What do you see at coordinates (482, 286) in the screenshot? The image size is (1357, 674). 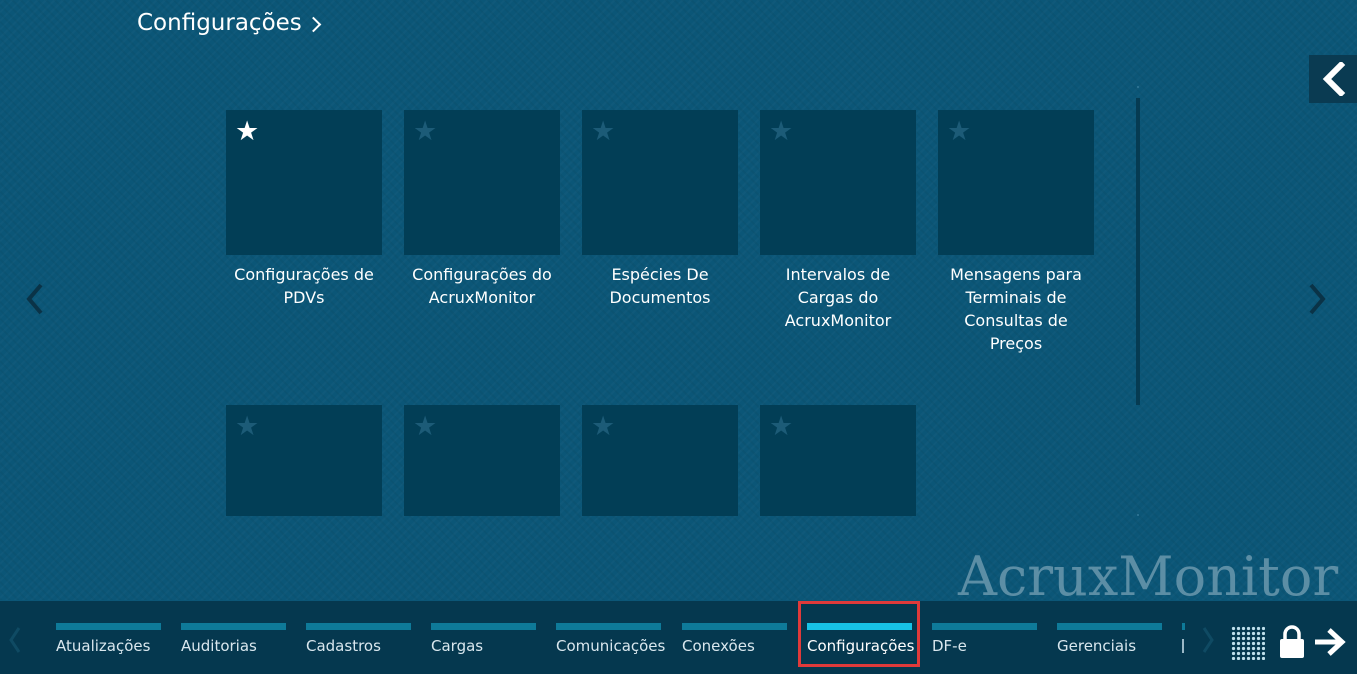 I see `tile-label: Configurações do AcruxMonitor` at bounding box center [482, 286].